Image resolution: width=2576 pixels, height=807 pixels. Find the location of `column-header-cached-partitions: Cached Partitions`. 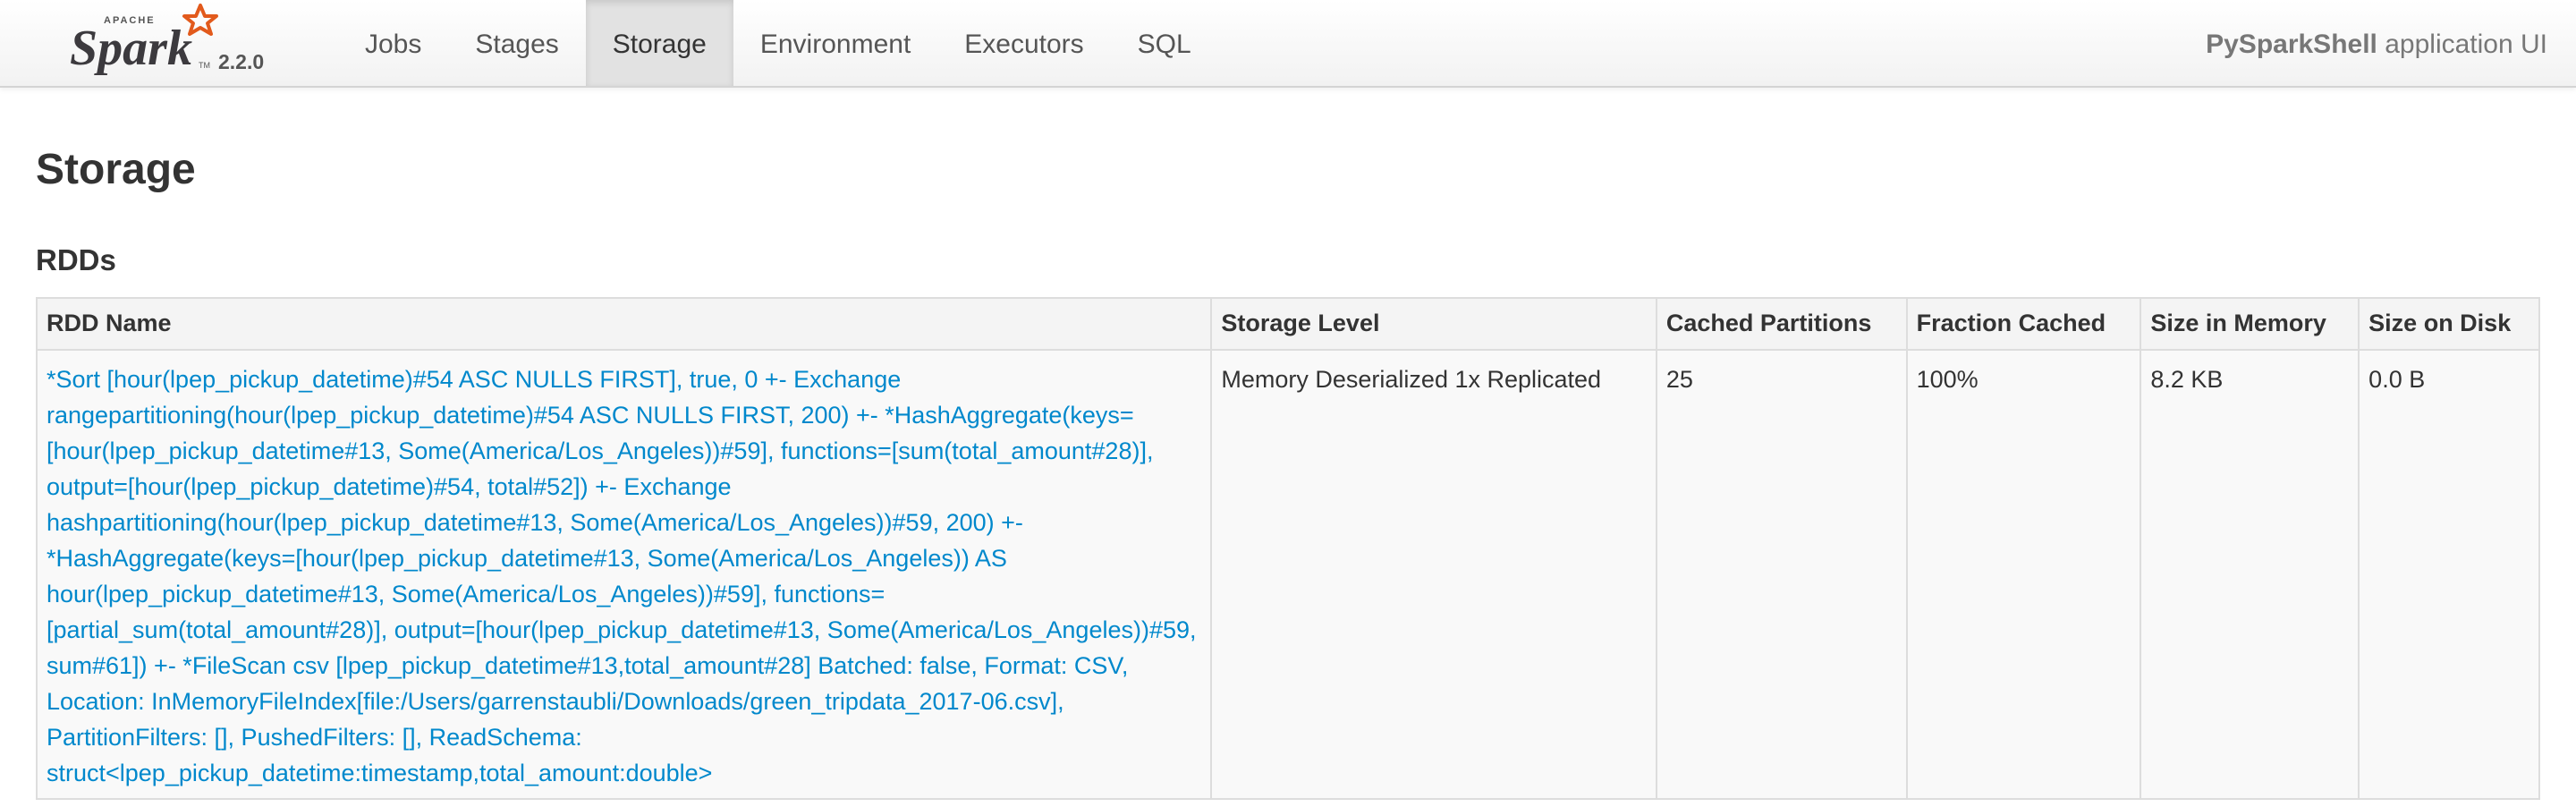

column-header-cached-partitions: Cached Partitions is located at coordinates (1781, 324).